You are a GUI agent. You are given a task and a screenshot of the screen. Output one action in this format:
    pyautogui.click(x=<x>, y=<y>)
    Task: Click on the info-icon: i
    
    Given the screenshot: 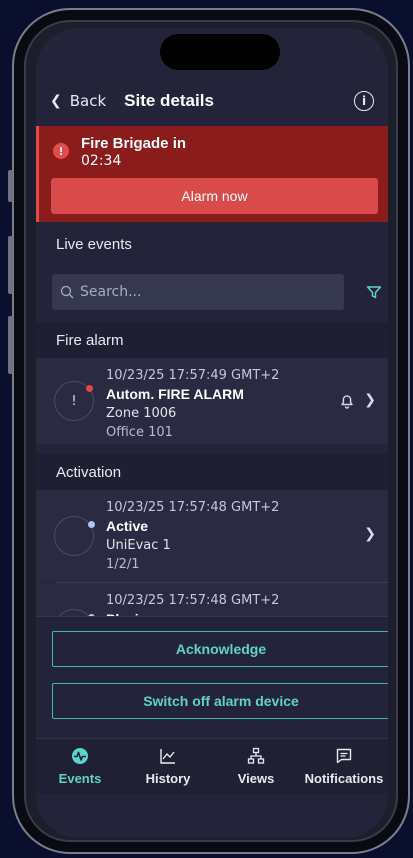 What is the action you would take?
    pyautogui.click(x=364, y=101)
    